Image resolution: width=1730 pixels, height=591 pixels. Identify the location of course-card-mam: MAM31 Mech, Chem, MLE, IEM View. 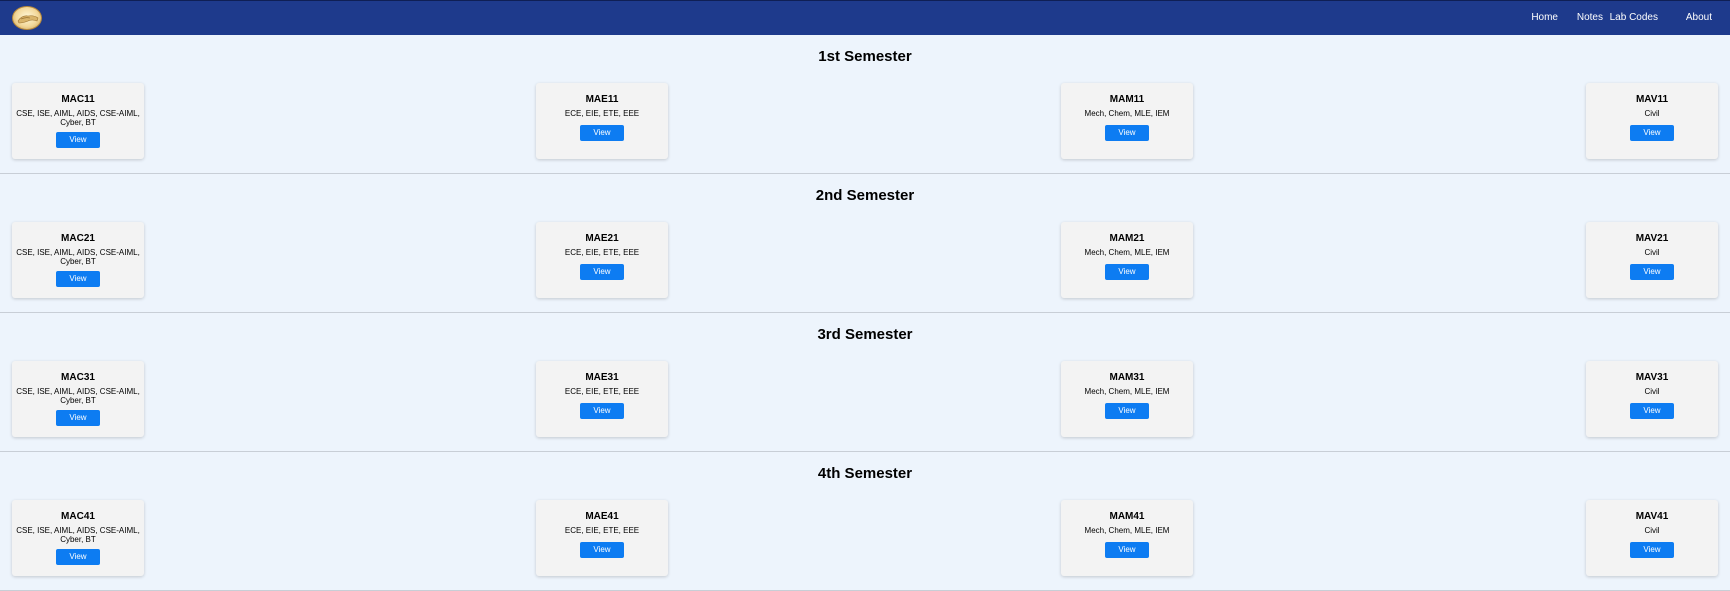
(1127, 399).